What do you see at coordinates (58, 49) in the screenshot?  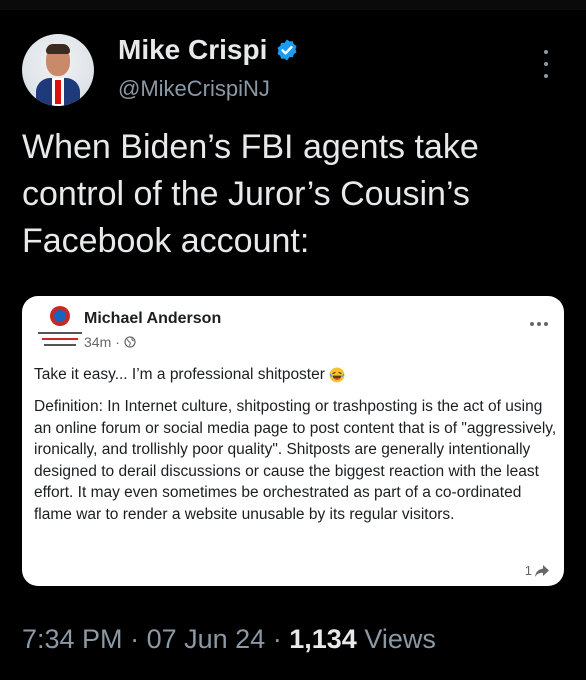 I see `avatar-hair` at bounding box center [58, 49].